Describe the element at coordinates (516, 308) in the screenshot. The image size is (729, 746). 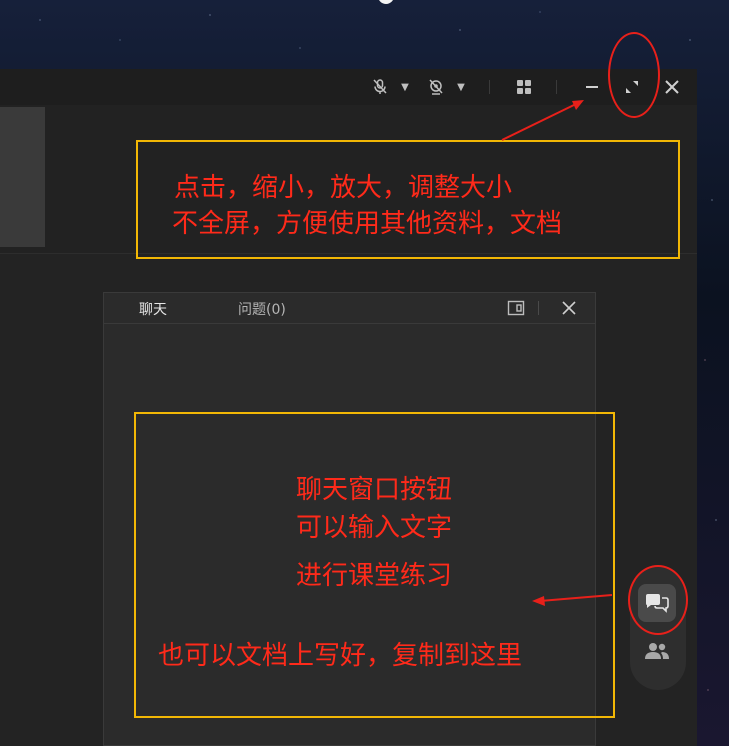
I see `popout-icon` at that location.